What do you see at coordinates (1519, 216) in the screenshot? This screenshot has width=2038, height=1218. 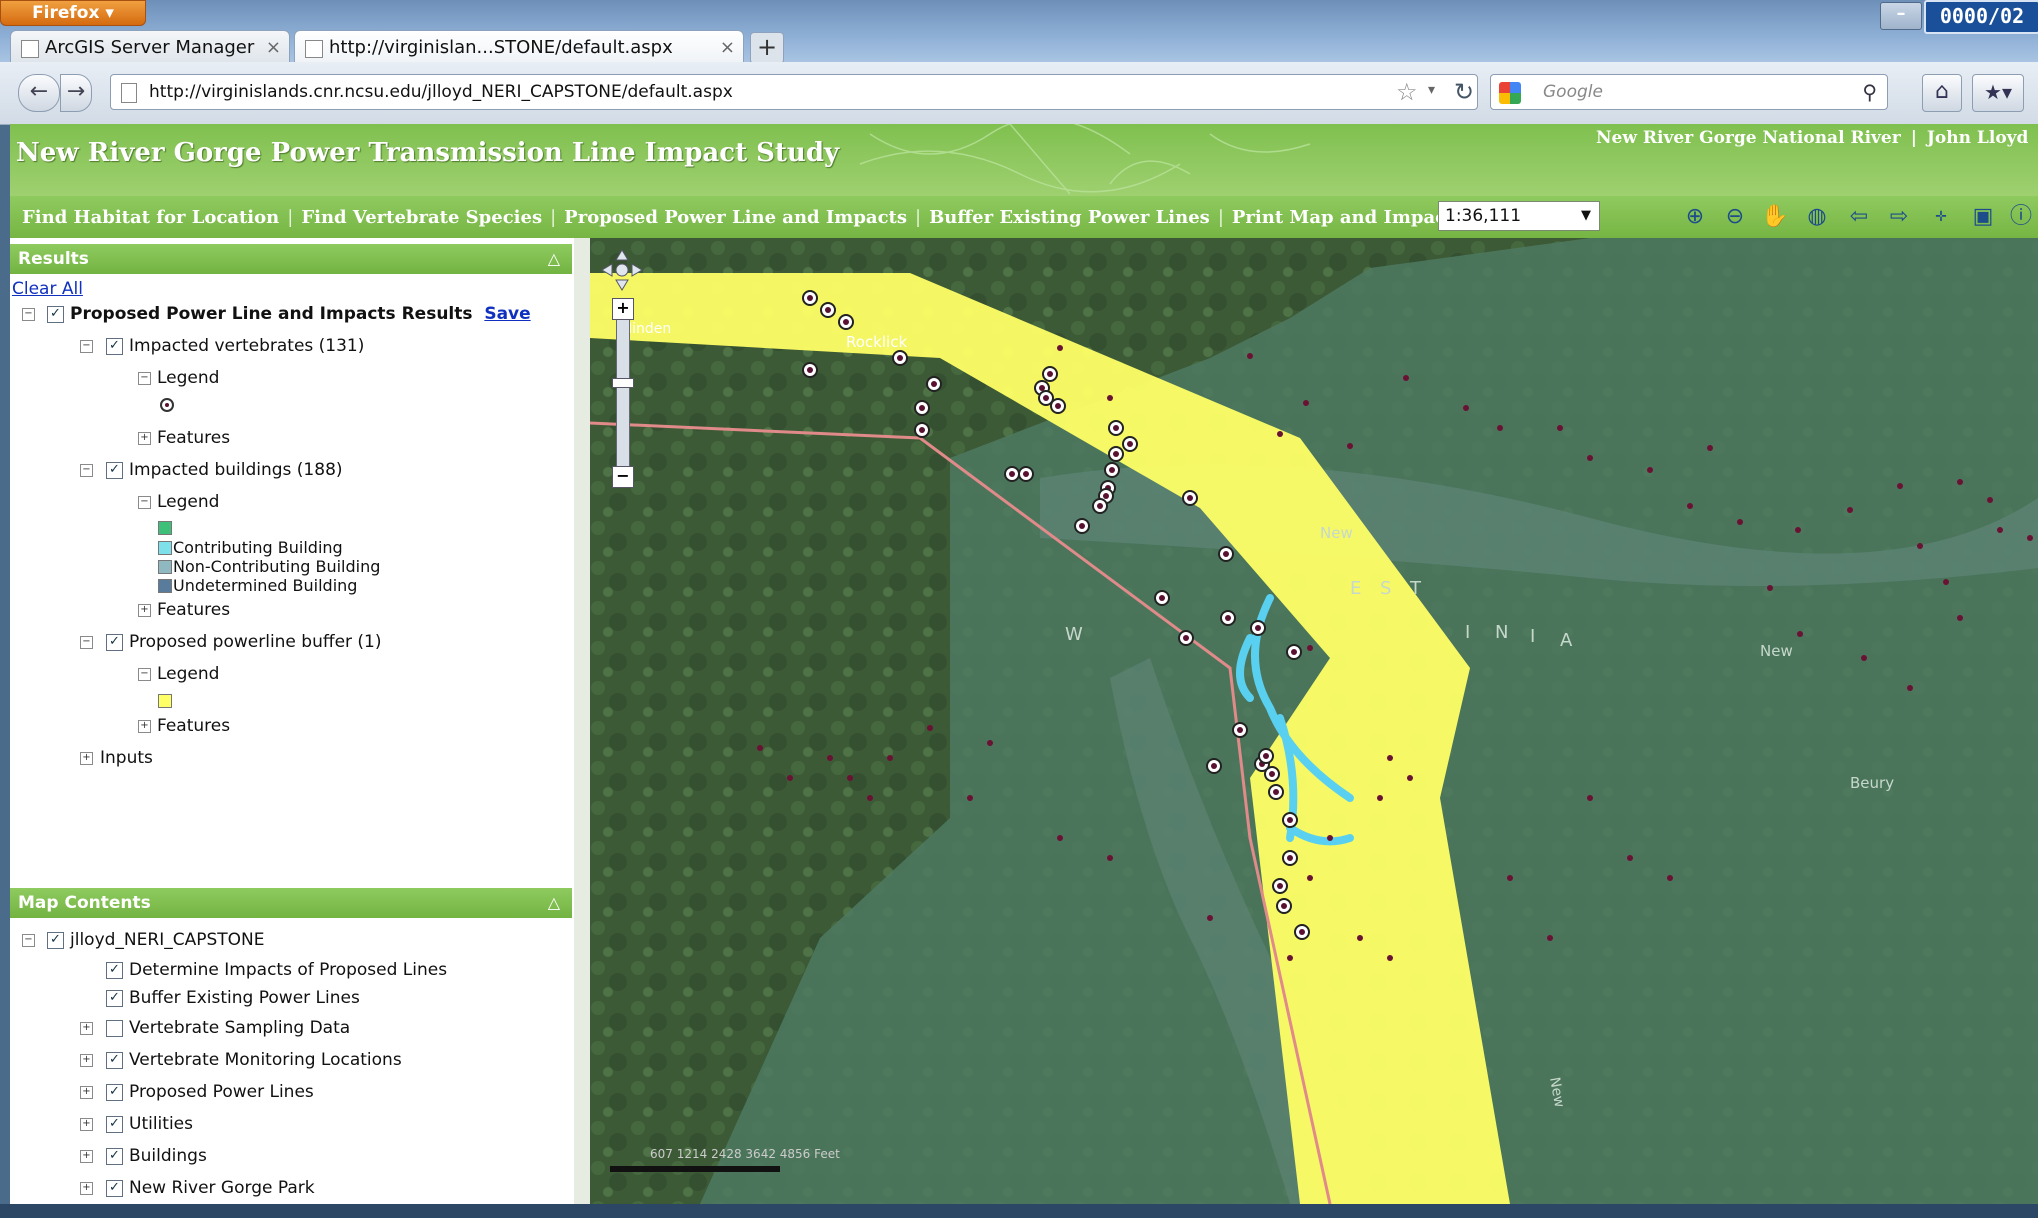 I see `scale-select: 1:36,111 ▼` at bounding box center [1519, 216].